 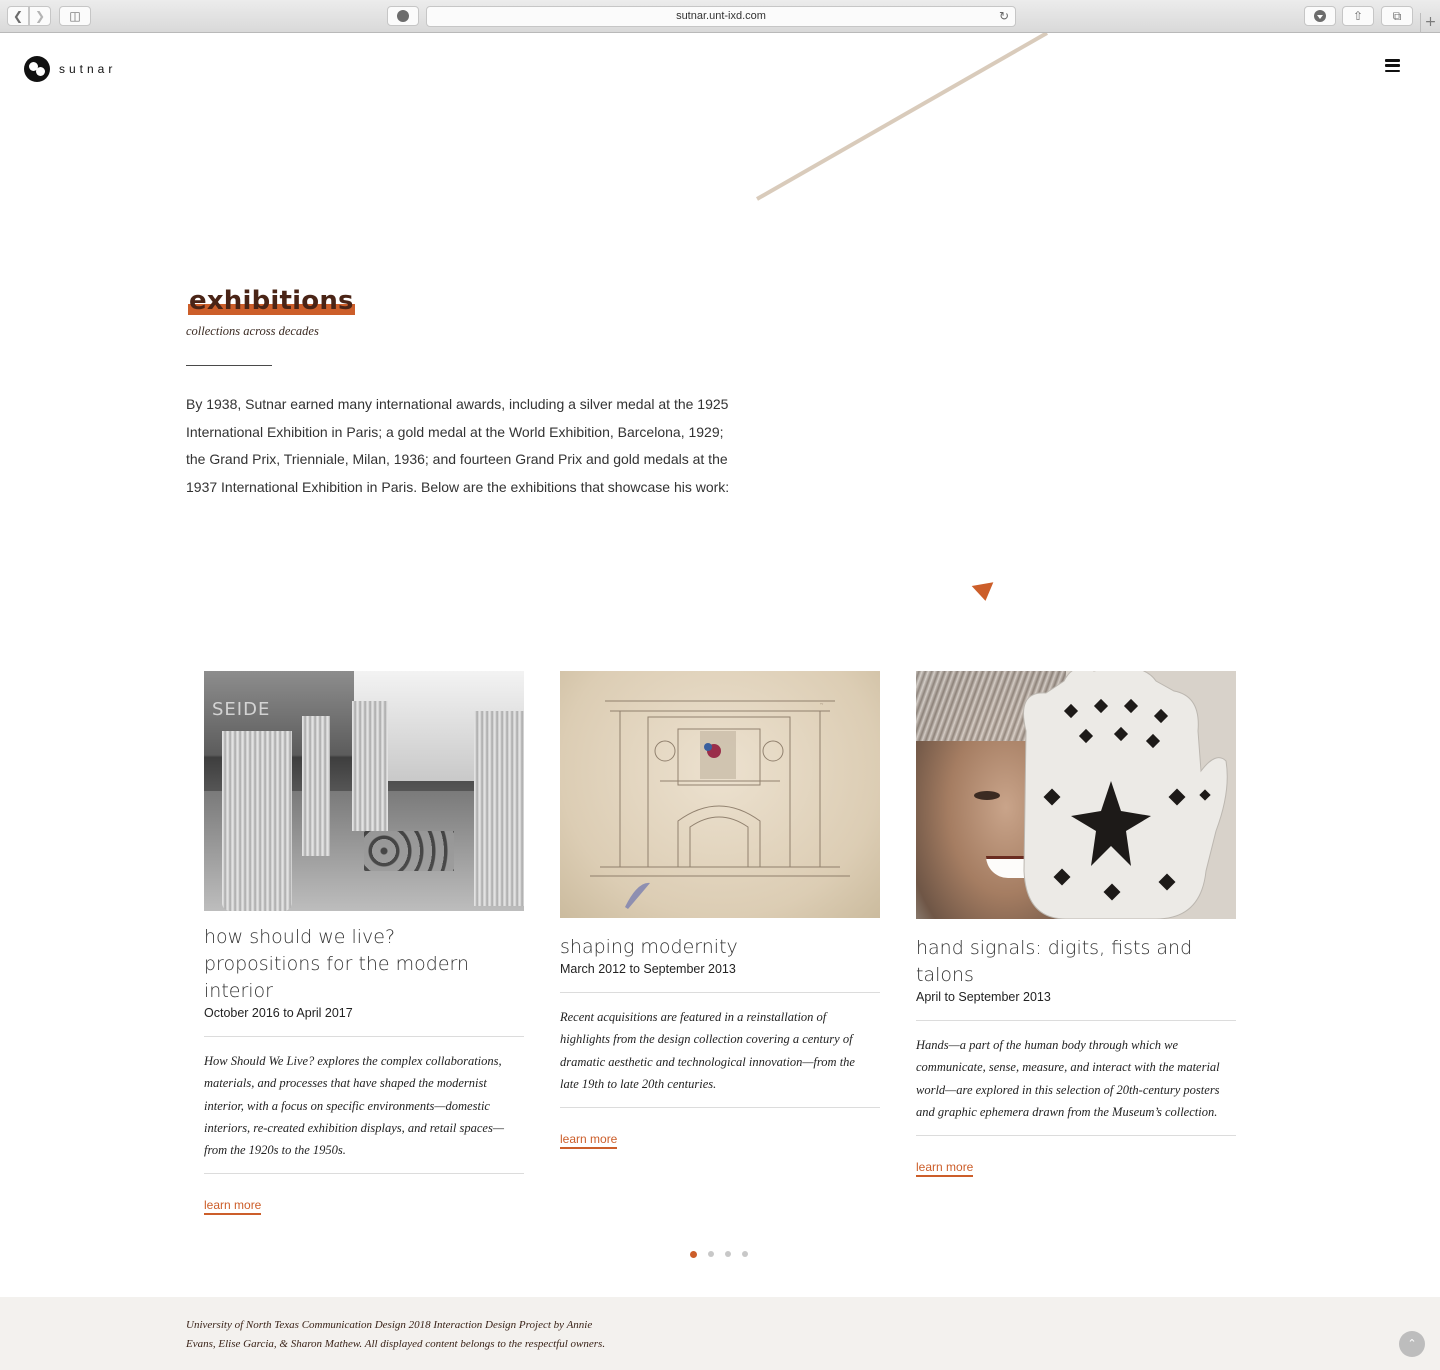 What do you see at coordinates (88, 69) in the screenshot?
I see `logo-text: sutnar` at bounding box center [88, 69].